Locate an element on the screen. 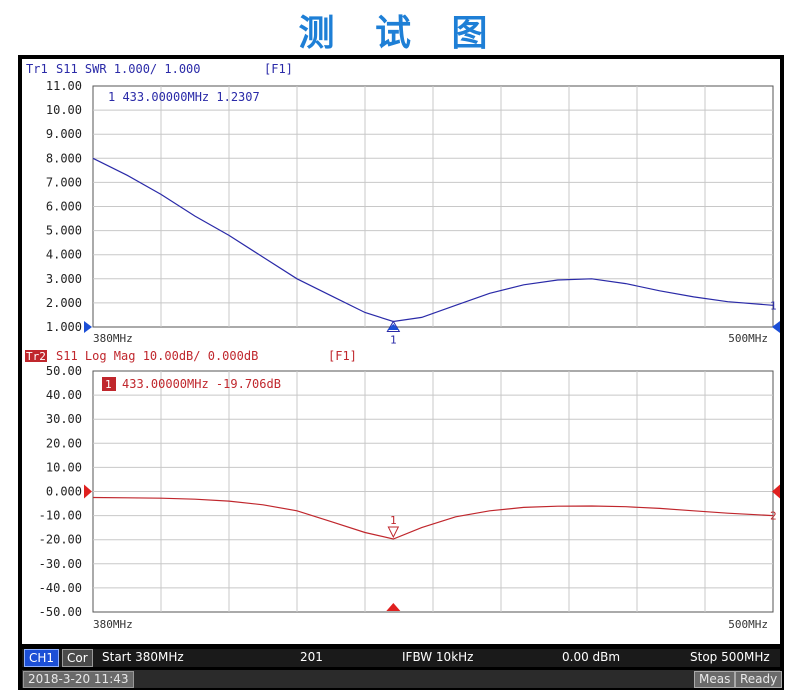 This screenshot has height=700, width=800. trace1-marker-label: 1 is located at coordinates (393, 339).